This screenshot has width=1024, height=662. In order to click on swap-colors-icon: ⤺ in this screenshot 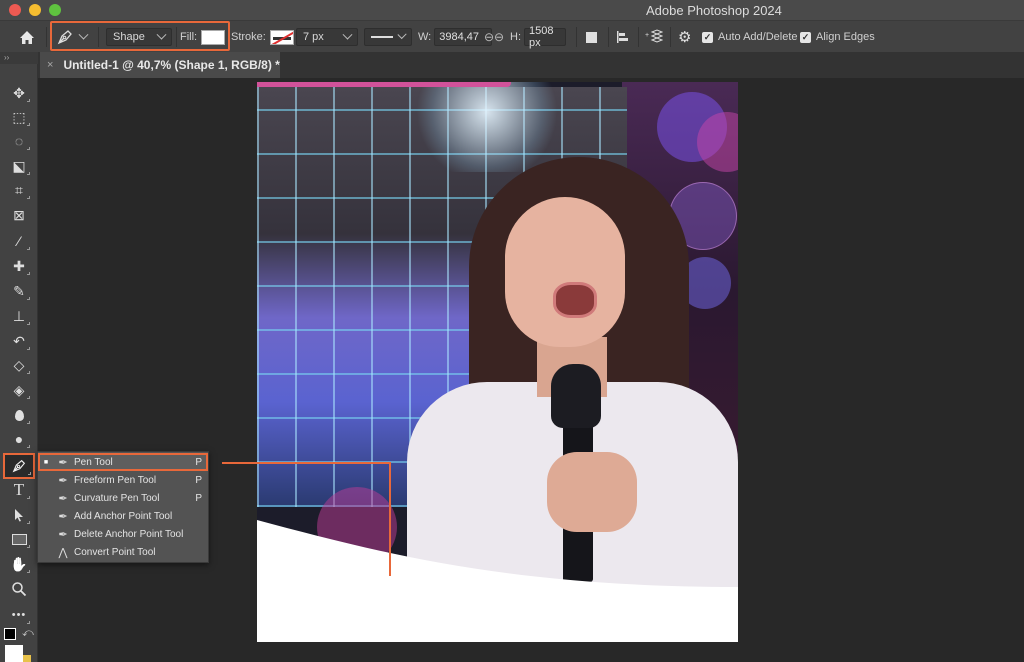, I will do `click(28, 633)`.